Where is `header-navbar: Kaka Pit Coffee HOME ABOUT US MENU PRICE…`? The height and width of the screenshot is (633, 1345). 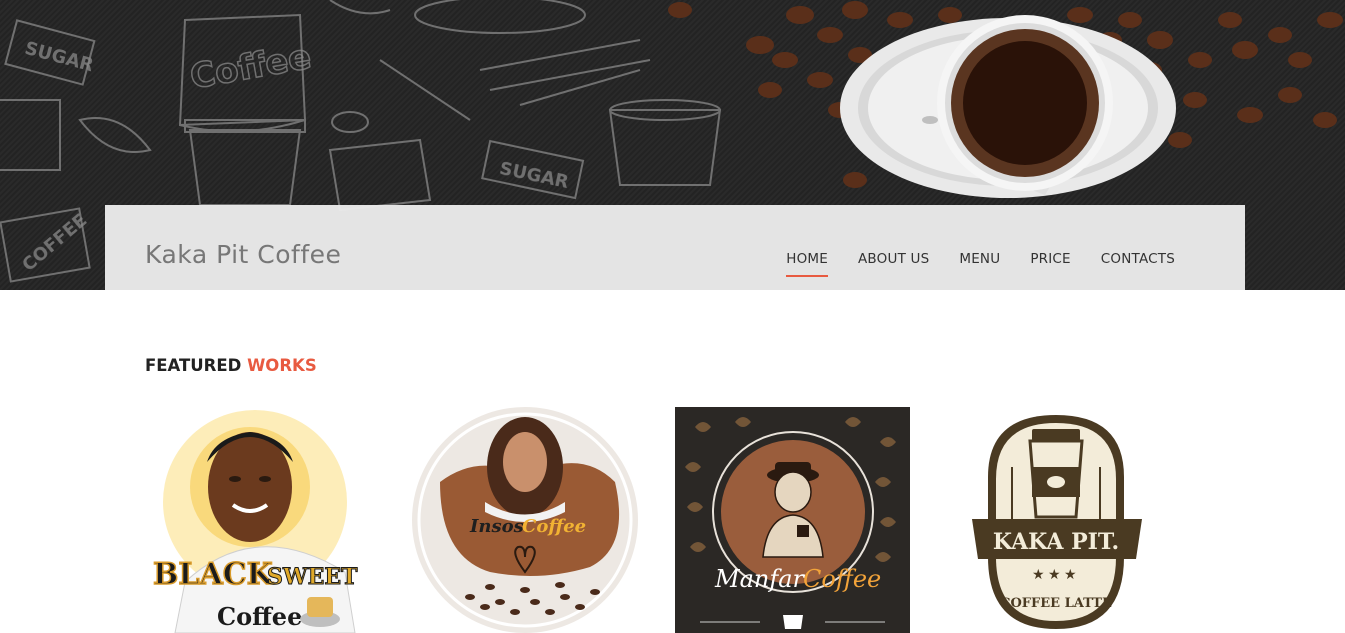
header-navbar: Kaka Pit Coffee HOME ABOUT US MENU PRICE… is located at coordinates (675, 247).